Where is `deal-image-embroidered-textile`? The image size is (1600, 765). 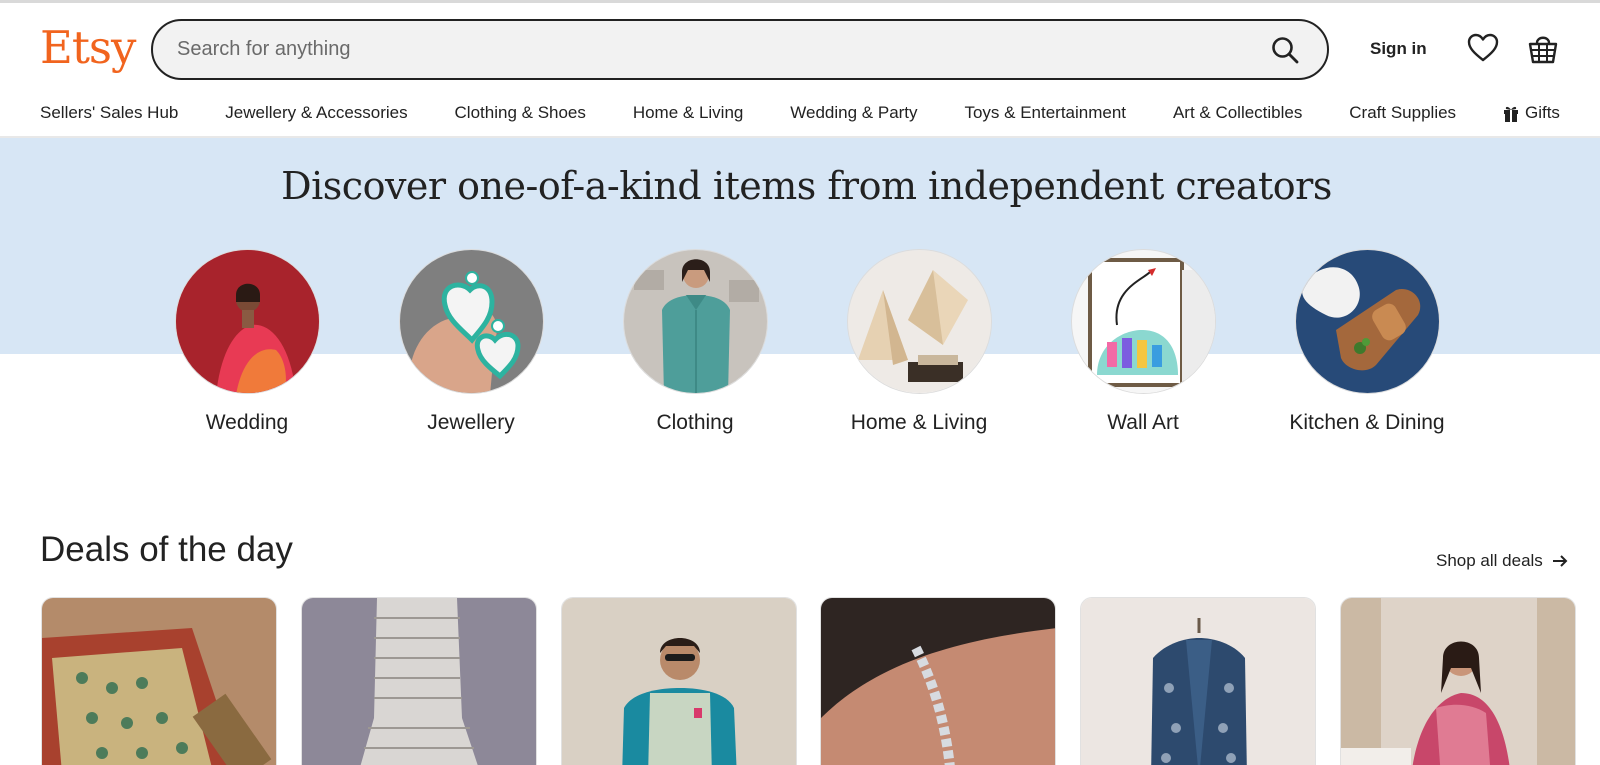
deal-image-embroidered-textile is located at coordinates (159, 681).